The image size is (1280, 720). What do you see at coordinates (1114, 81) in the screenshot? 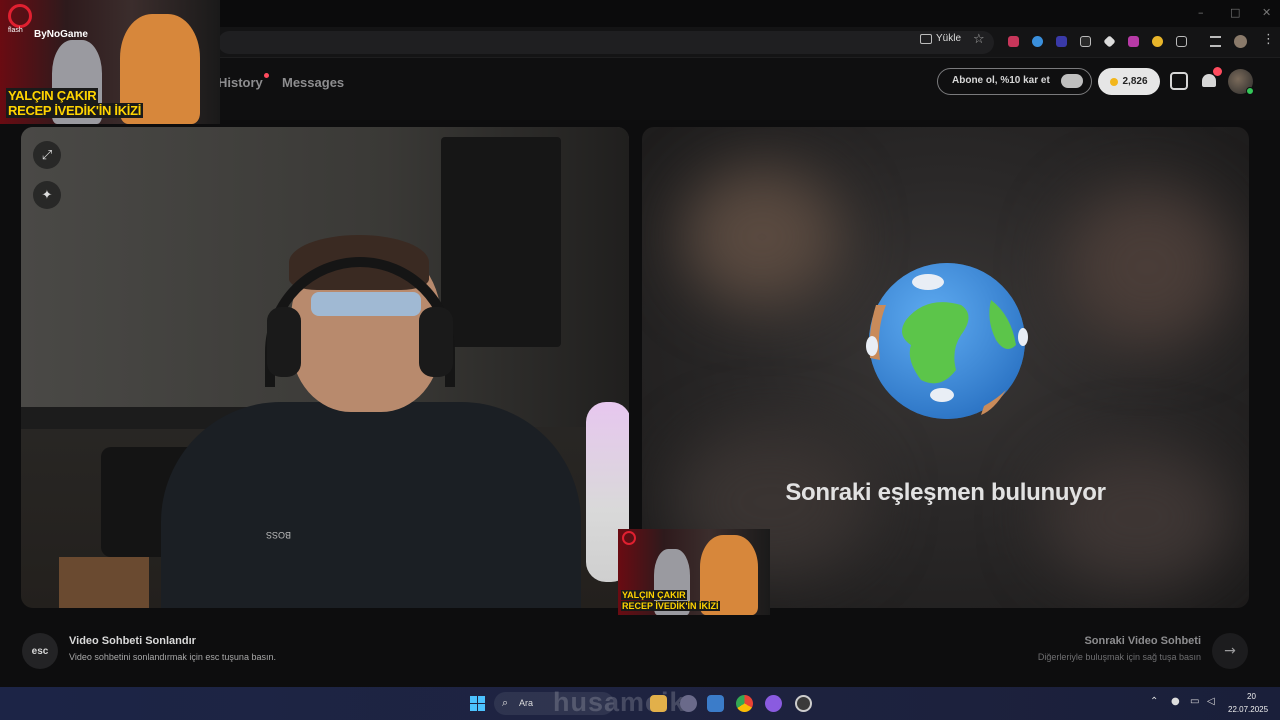
I see `coin-icon` at bounding box center [1114, 81].